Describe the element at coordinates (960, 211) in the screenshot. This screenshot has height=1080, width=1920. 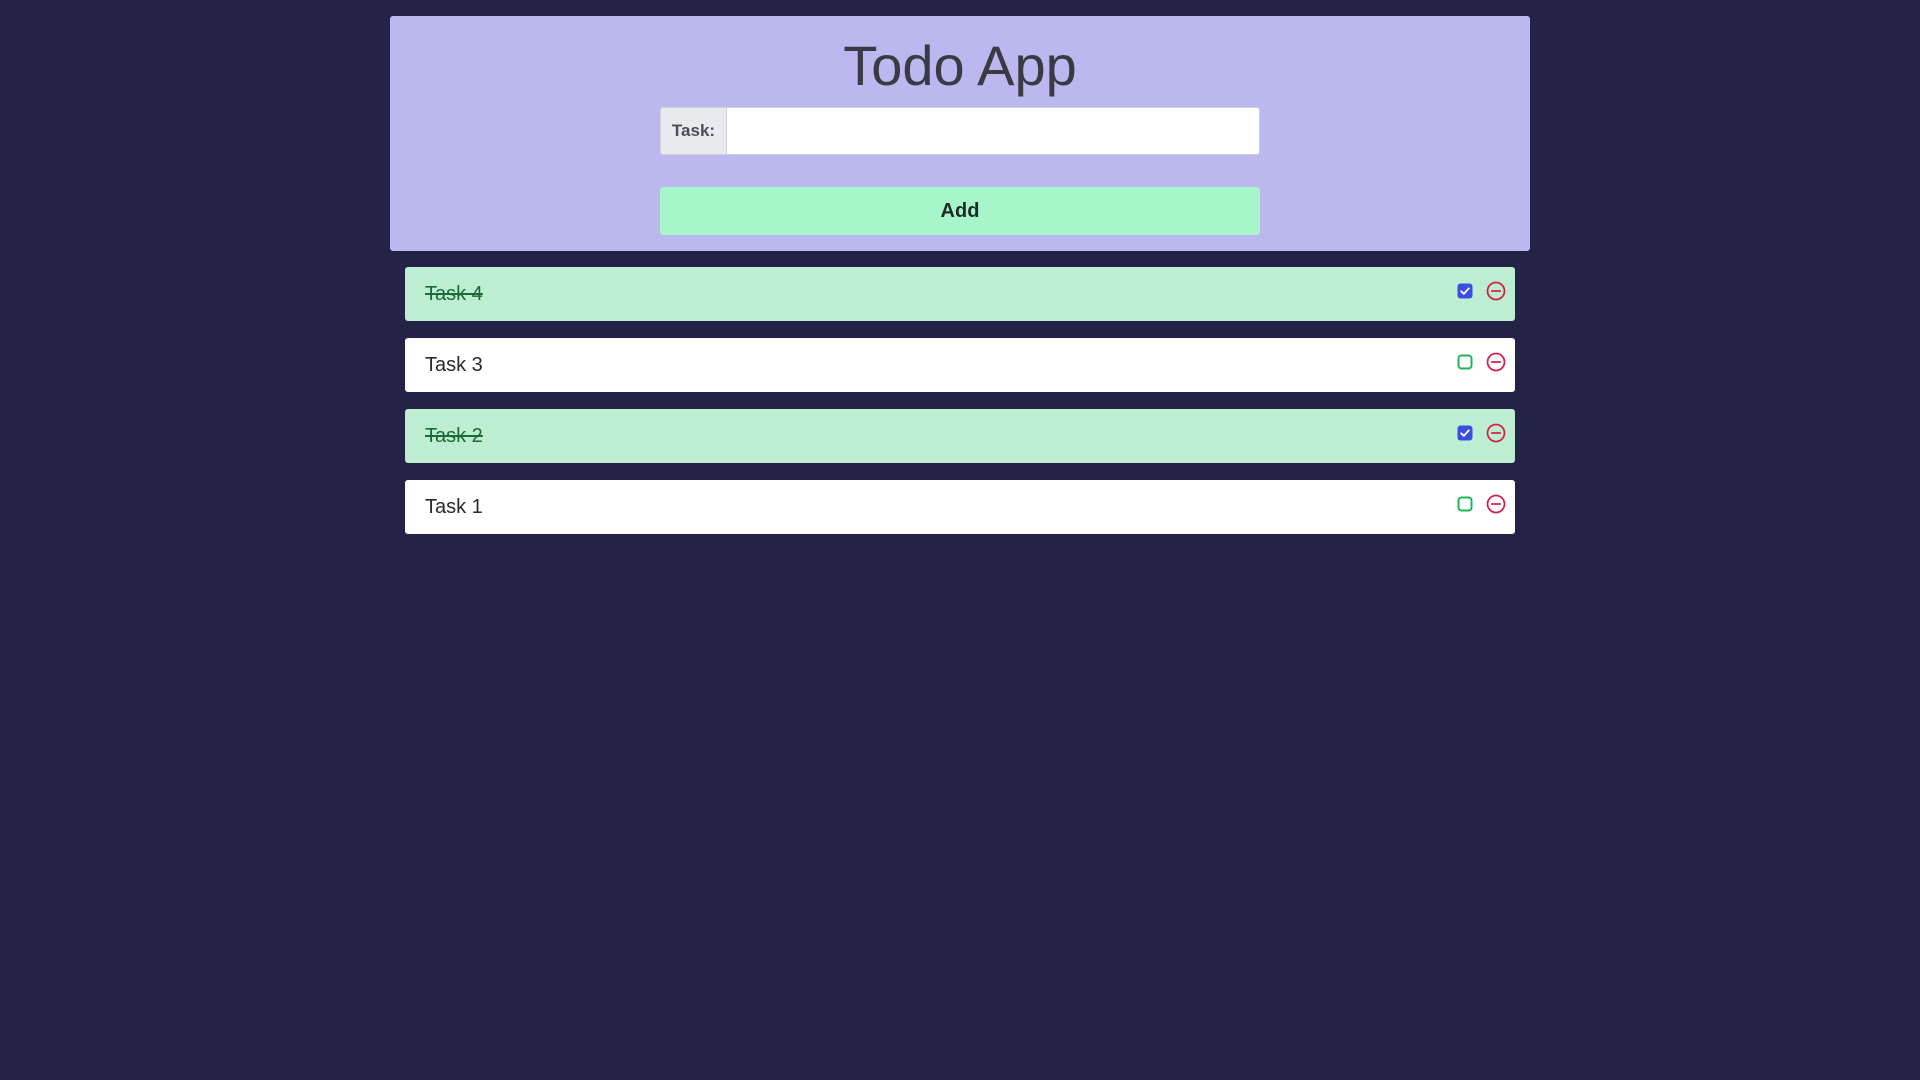
I see `add-button: Add` at that location.